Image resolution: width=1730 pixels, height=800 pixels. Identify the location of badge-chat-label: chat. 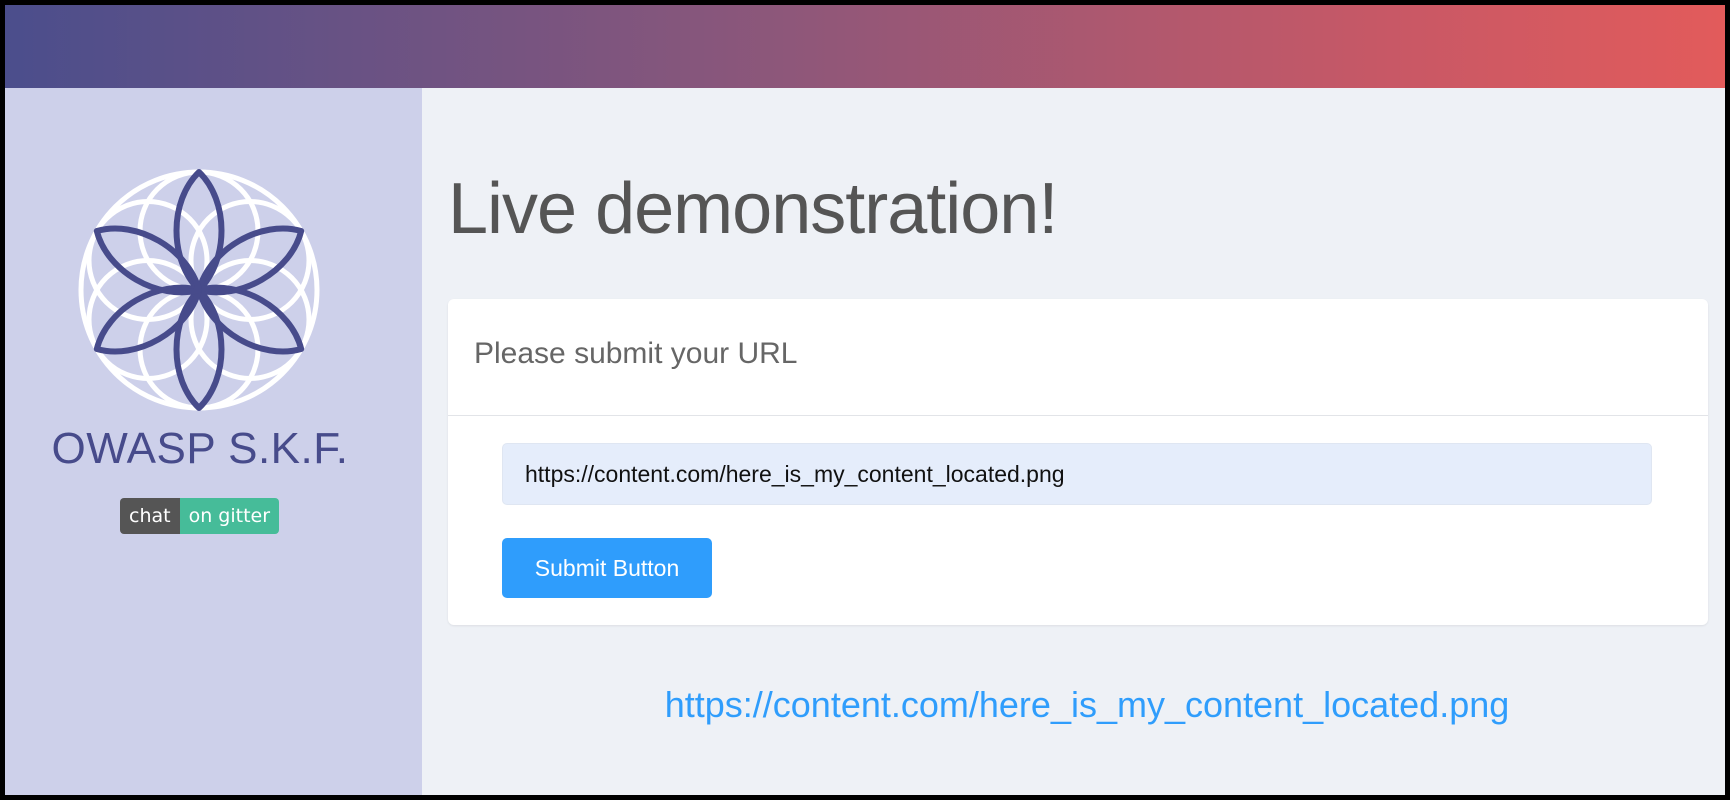
(150, 516).